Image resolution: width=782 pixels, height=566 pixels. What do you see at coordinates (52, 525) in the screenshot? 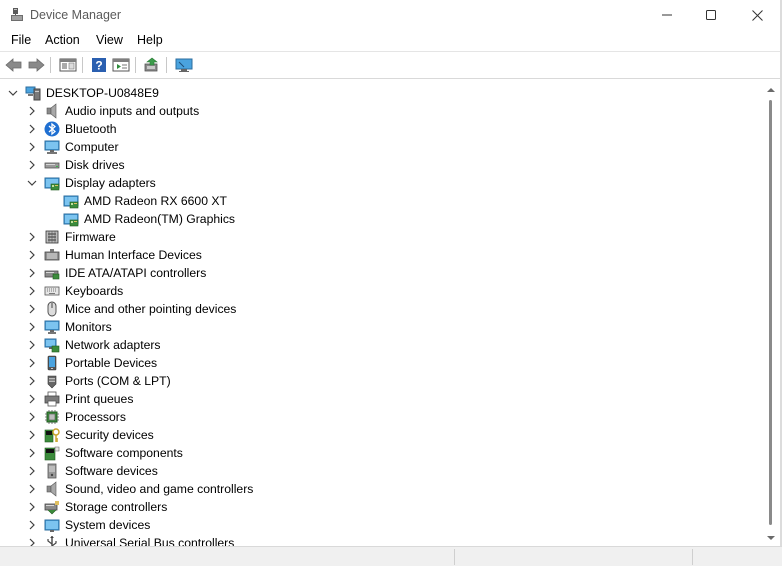
I see `system-device-icon` at bounding box center [52, 525].